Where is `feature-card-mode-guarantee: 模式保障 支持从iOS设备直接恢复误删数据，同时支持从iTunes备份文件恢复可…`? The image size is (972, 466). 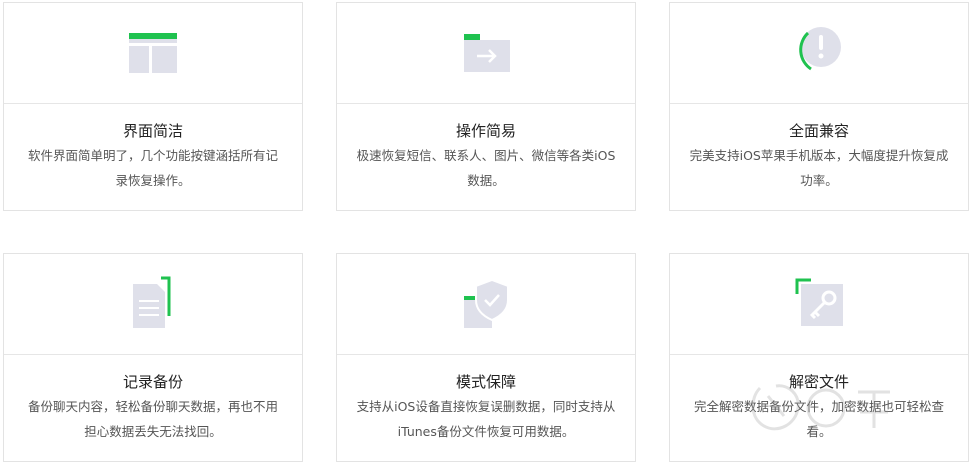 feature-card-mode-guarantee: 模式保障 支持从iOS设备直接恢复误删数据，同时支持从iTunes备份文件恢复可… is located at coordinates (486, 357).